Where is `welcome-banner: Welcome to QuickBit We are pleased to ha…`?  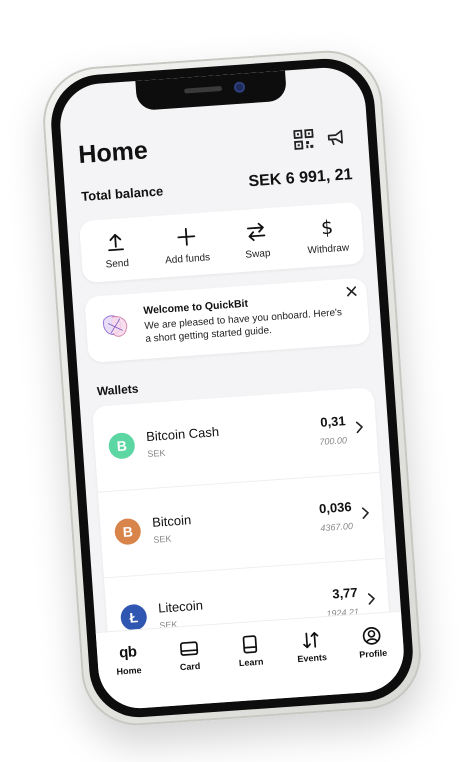
welcome-banner: Welcome to QuickBit We are pleased to ha… is located at coordinates (227, 320).